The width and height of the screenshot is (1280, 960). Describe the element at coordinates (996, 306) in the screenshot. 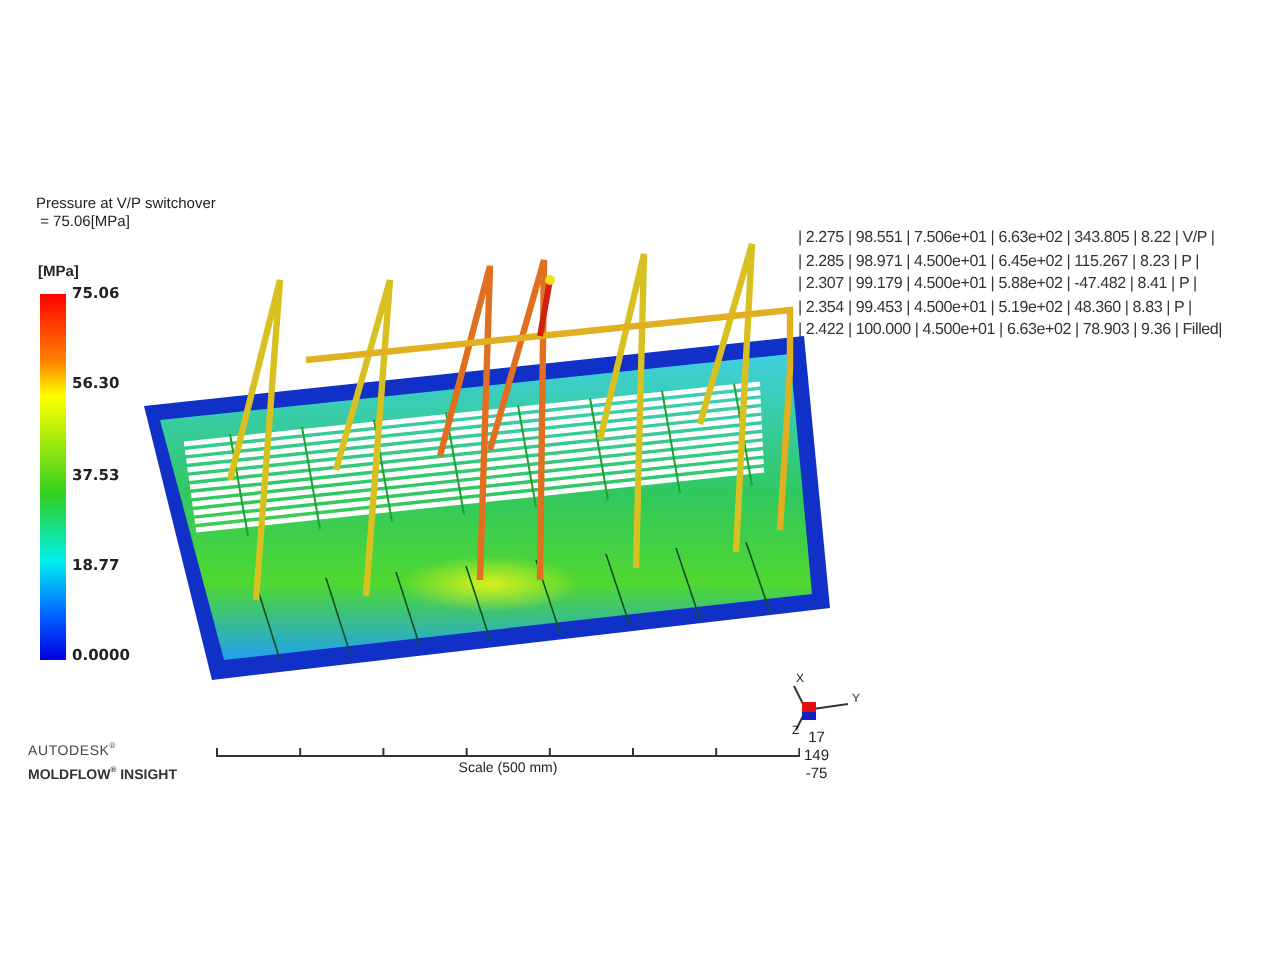

I see `log-row-text: | 2.354 | 99.453 | 4.500e+01 | 5.19e+02 | 48.360 | 8.83 | P |` at that location.